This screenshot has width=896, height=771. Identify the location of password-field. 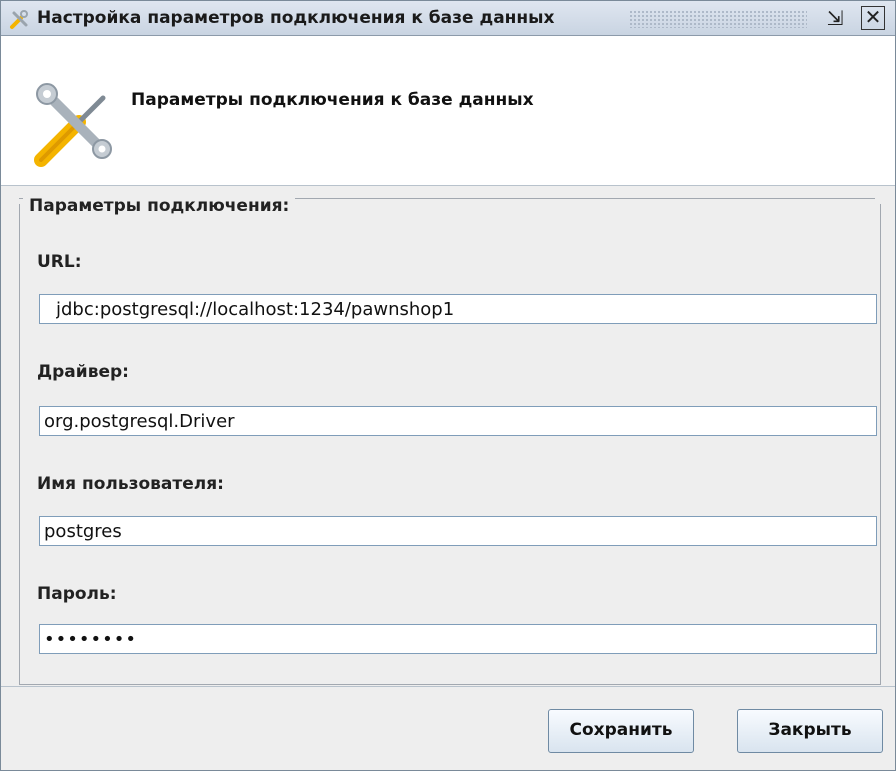
(458, 639).